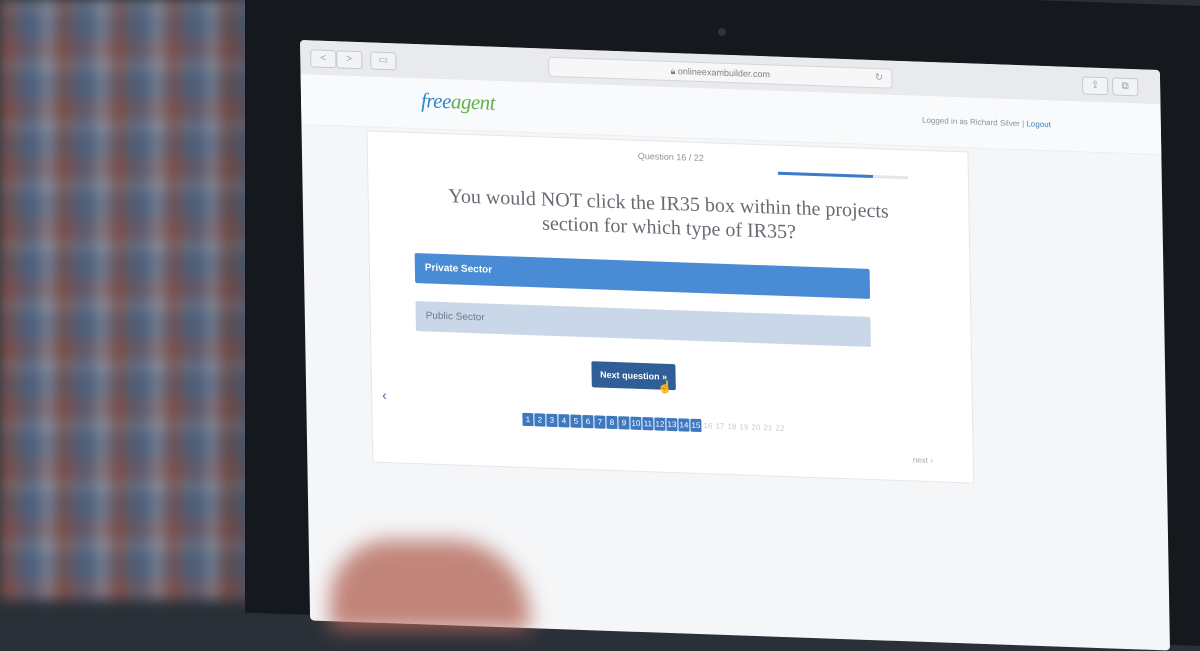 This screenshot has height=651, width=1200. Describe the element at coordinates (588, 421) in the screenshot. I see `page-button-6: 6` at that location.